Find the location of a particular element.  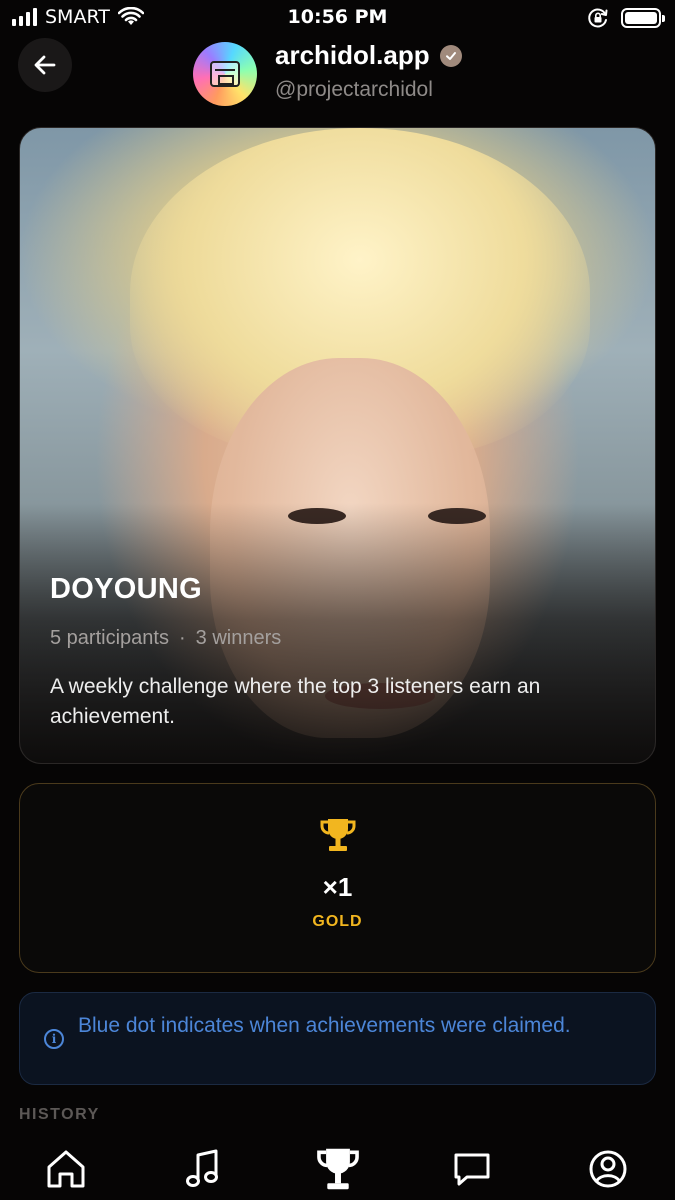

nav-profile is located at coordinates (608, 1169).